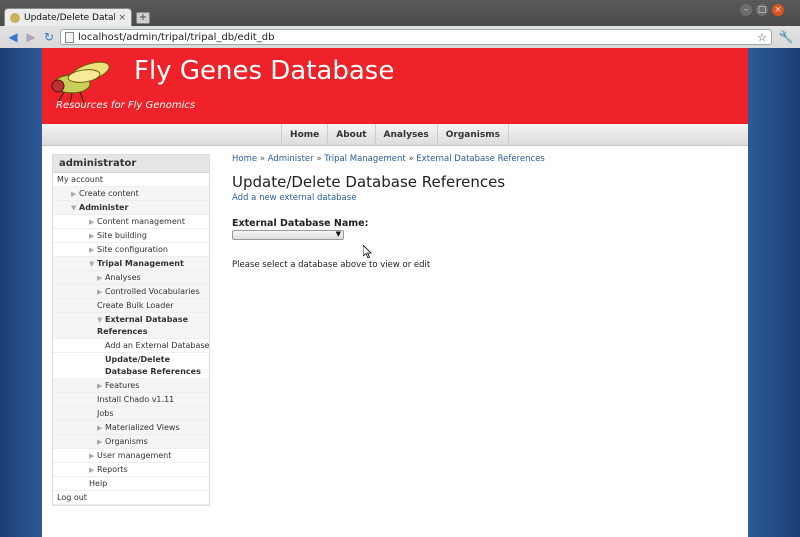 The width and height of the screenshot is (800, 537). I want to click on sidebar-item-content-management: ▶ Content management, so click(131, 222).